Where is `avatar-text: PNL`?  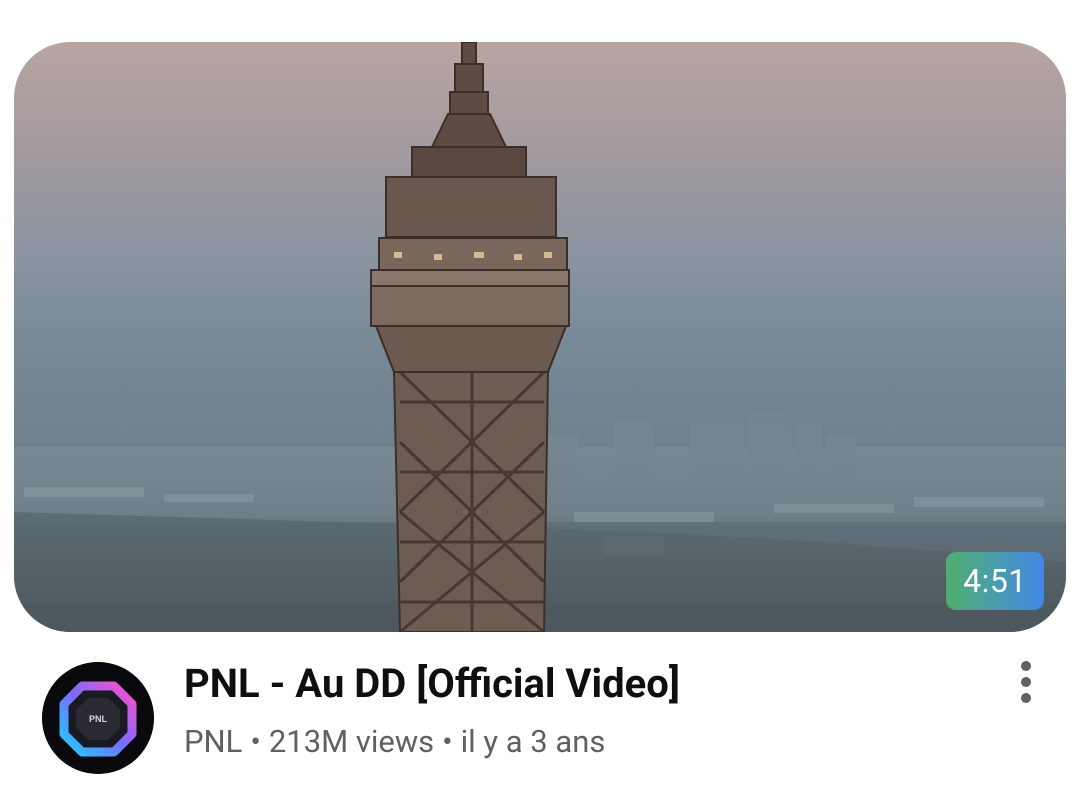 avatar-text: PNL is located at coordinates (98, 719).